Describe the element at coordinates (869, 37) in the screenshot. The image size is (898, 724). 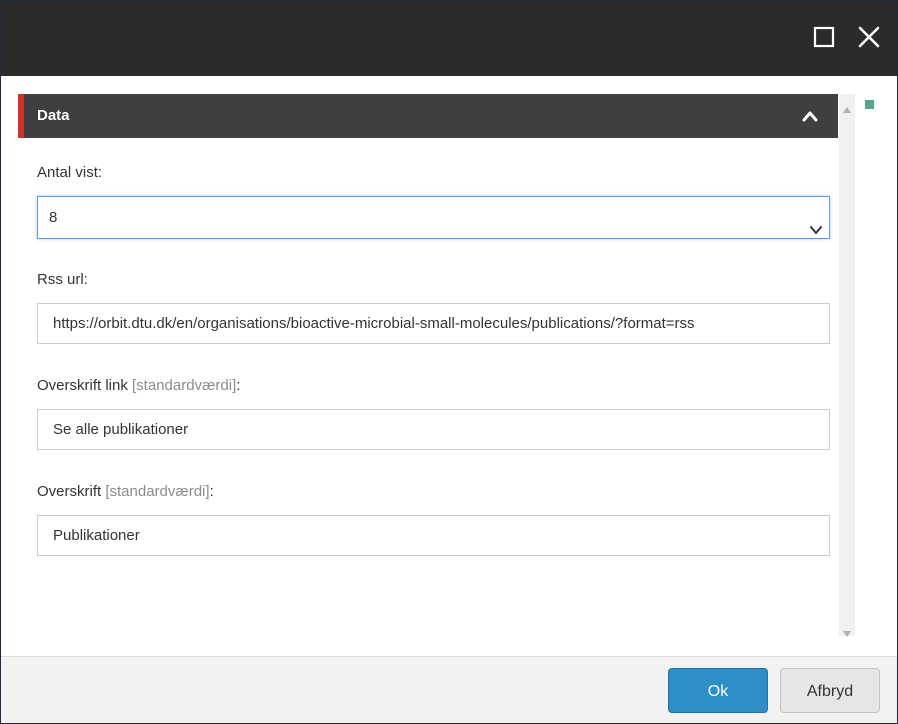
I see `close-icon` at that location.